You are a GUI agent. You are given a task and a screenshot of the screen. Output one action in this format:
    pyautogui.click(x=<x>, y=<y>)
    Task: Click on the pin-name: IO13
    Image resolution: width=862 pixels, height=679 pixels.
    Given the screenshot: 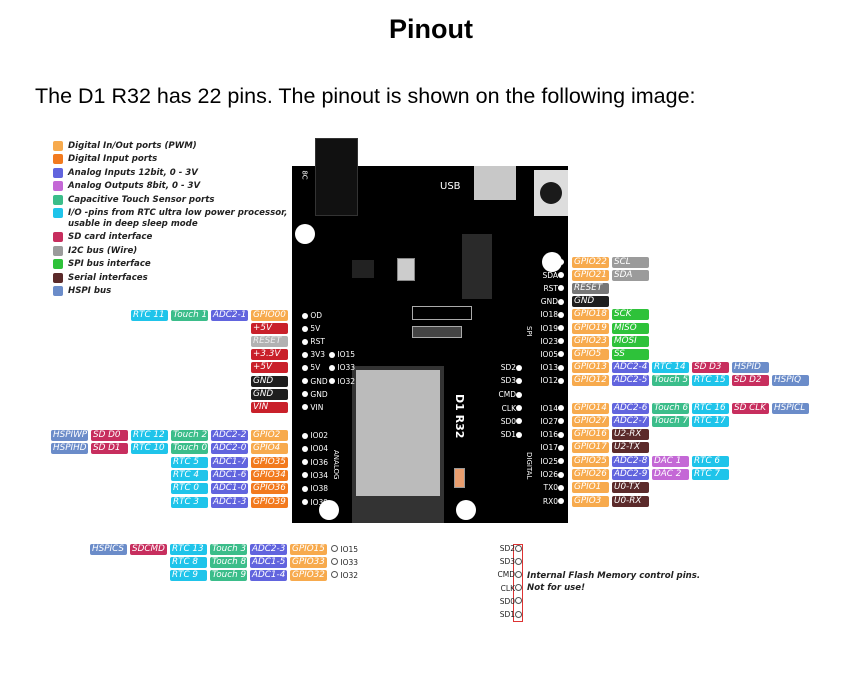 What is the action you would take?
    pyautogui.click(x=549, y=368)
    